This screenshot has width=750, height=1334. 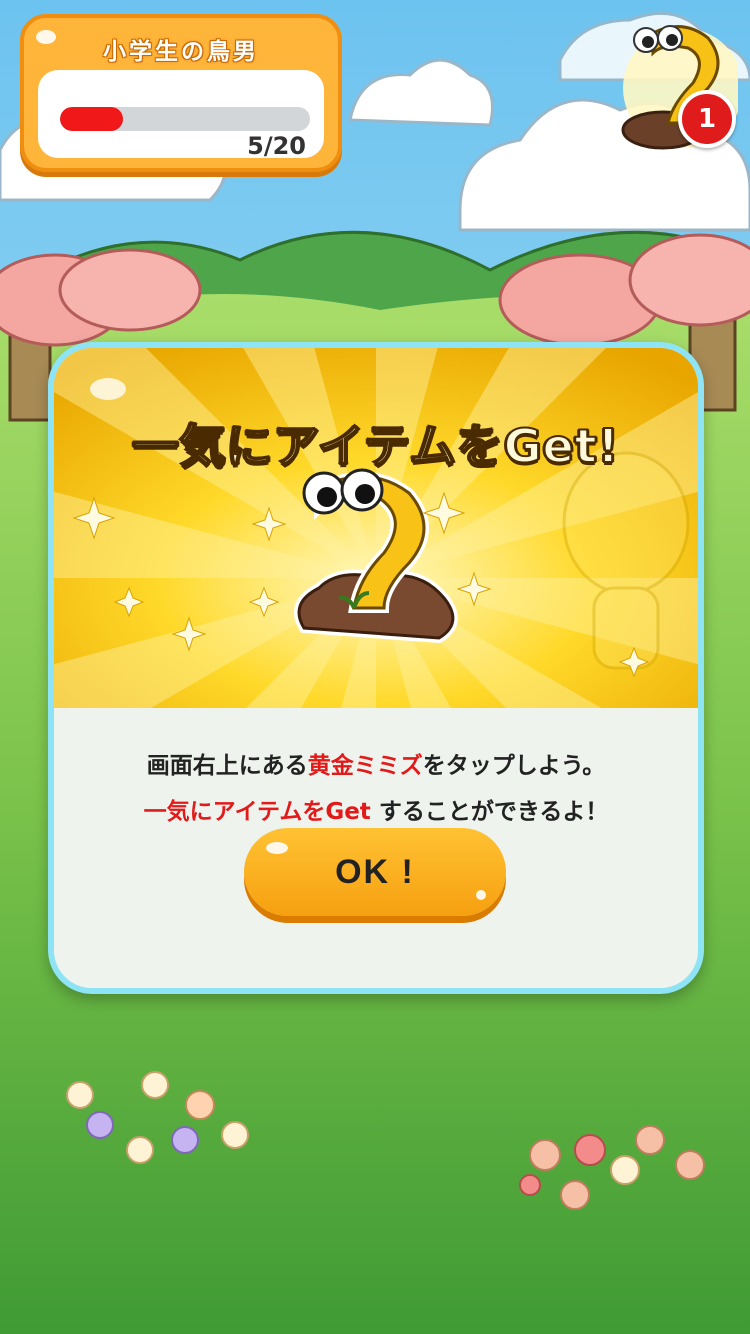 I want to click on message-line-1: 画面右上にある黄金ミミズをタップしよう。, so click(x=376, y=766).